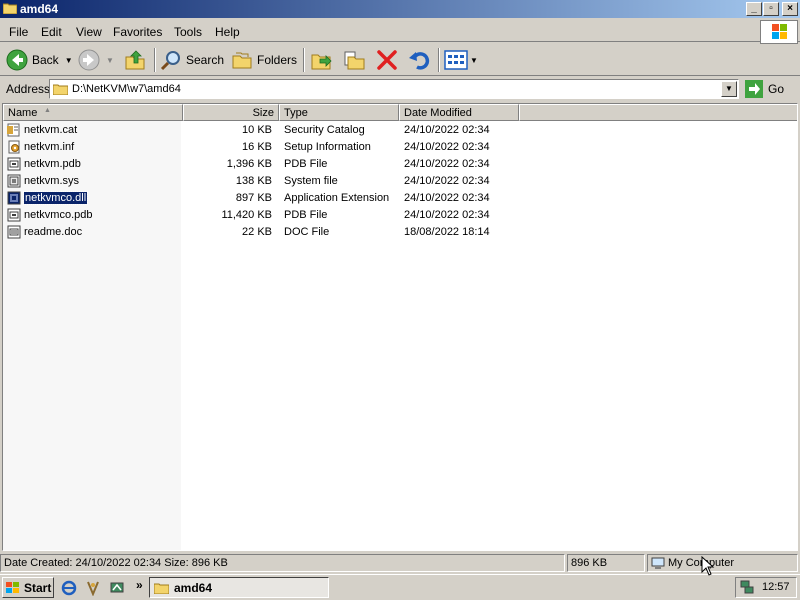  What do you see at coordinates (776, 89) in the screenshot?
I see `go-label: Go` at bounding box center [776, 89].